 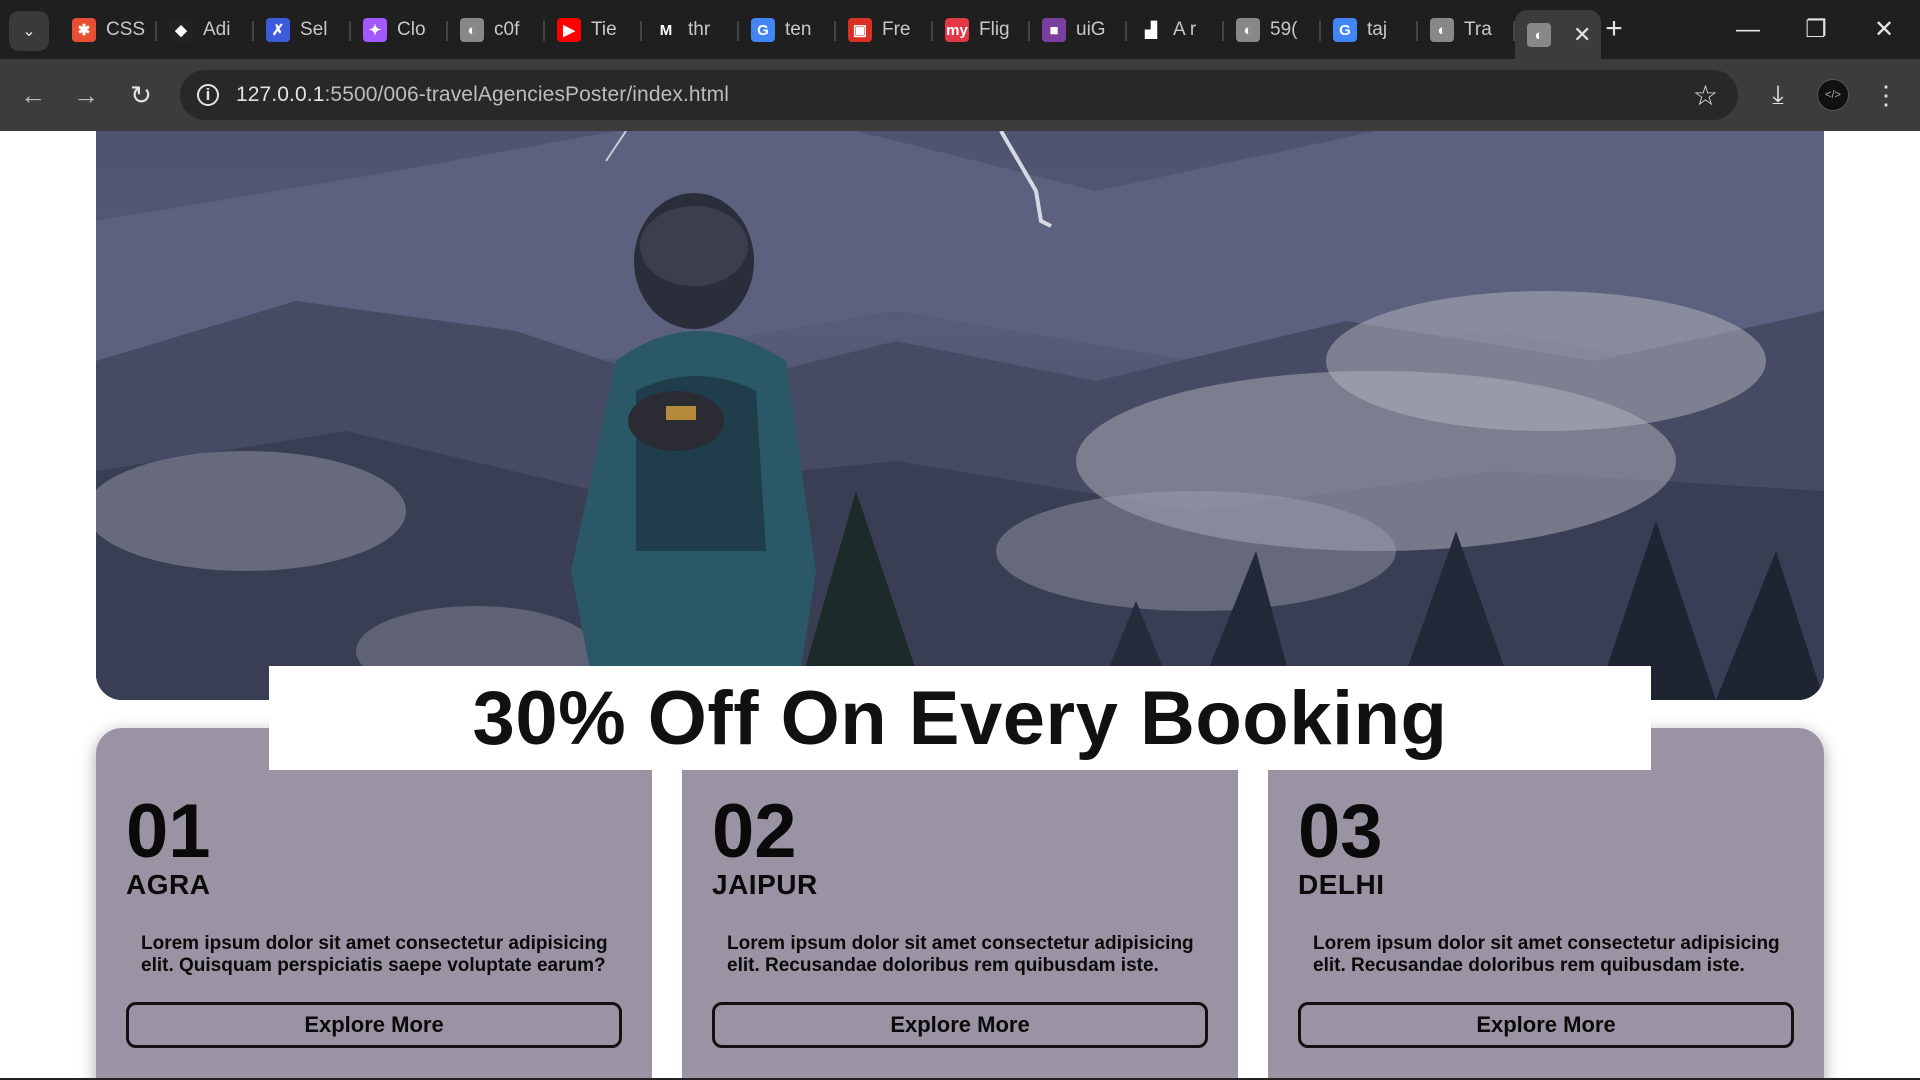 I want to click on tab-title: Tie, so click(x=604, y=29).